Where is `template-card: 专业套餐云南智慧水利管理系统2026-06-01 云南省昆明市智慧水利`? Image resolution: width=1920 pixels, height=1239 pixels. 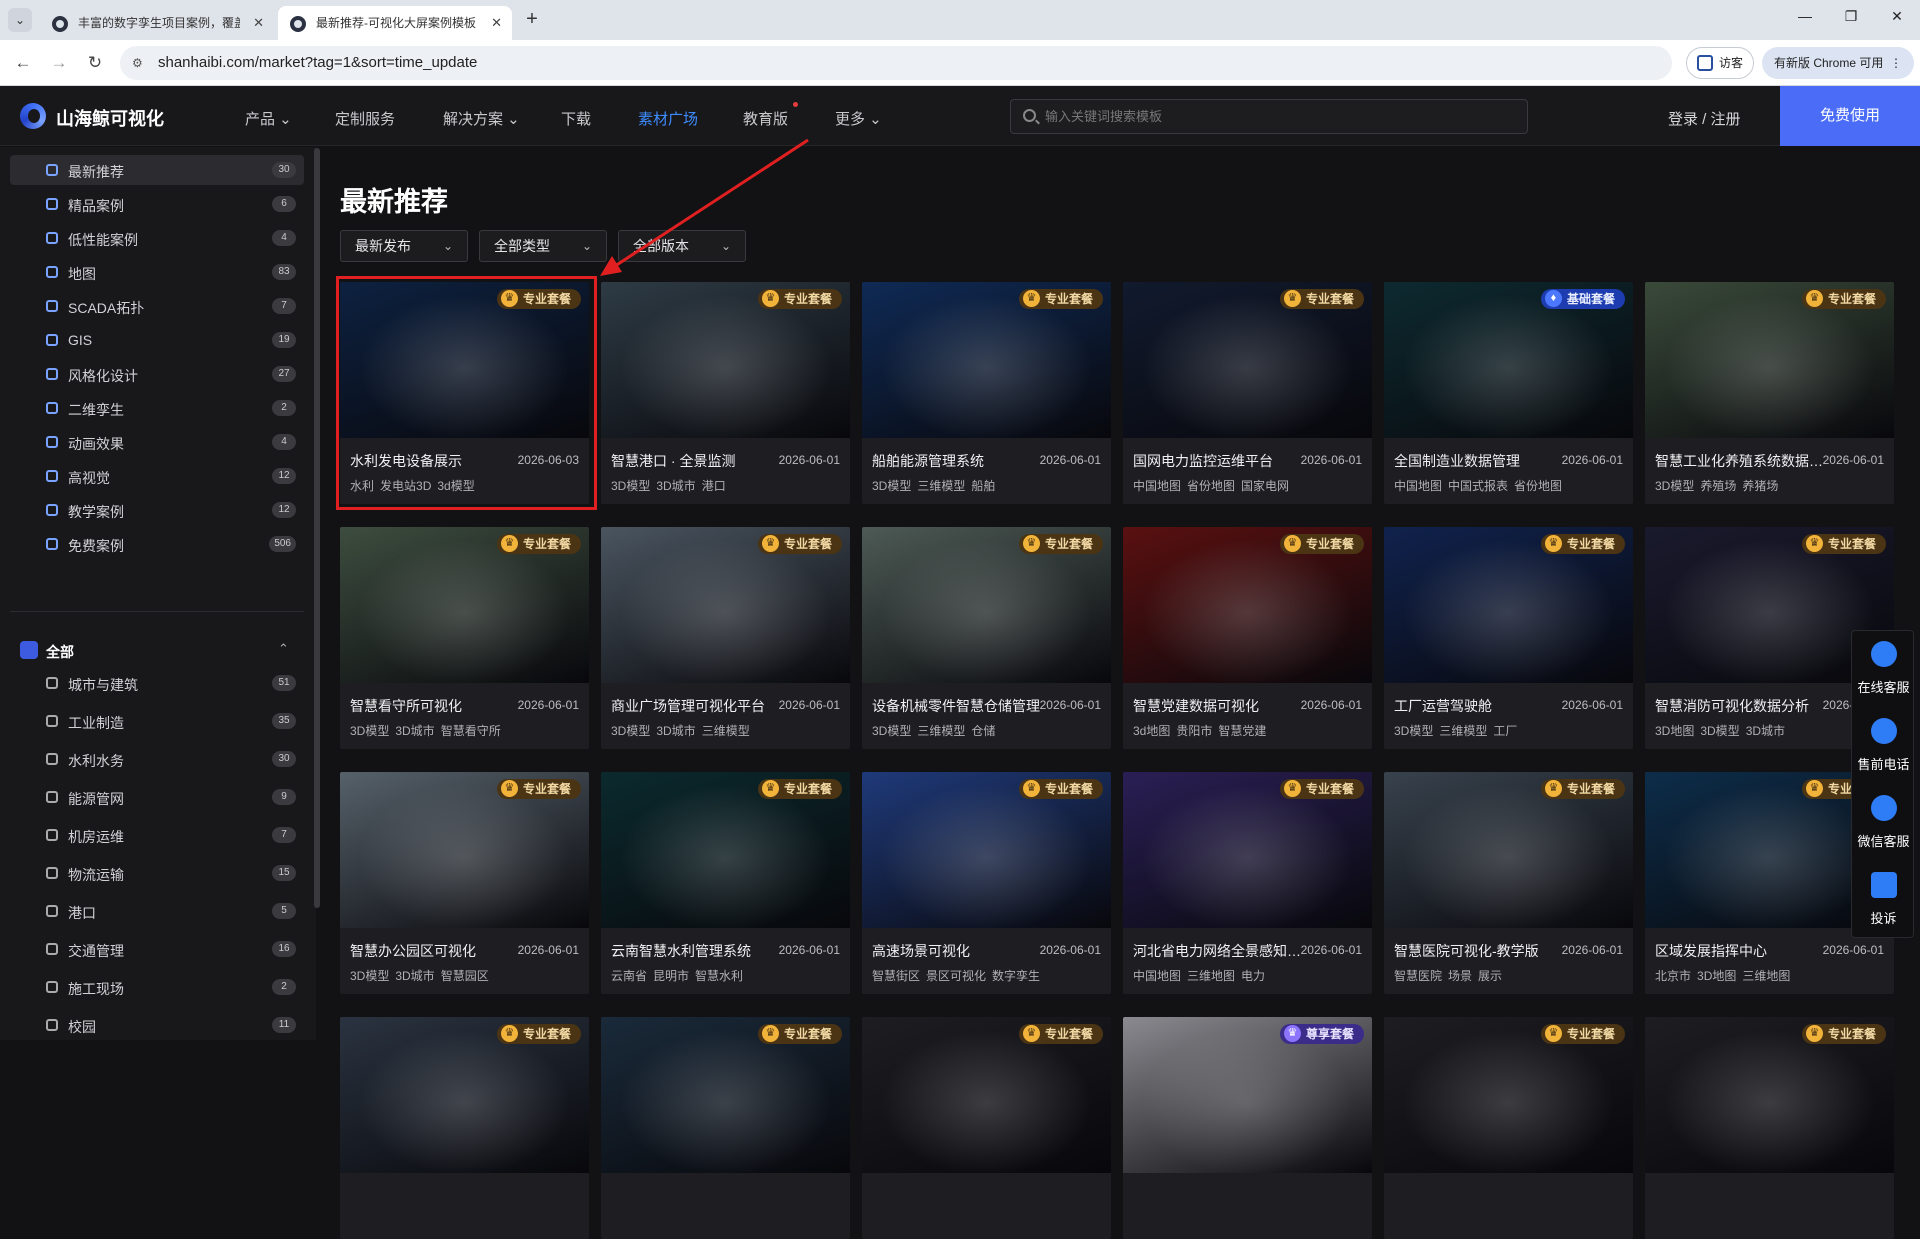 template-card: 专业套餐云南智慧水利管理系统2026-06-01 云南省昆明市智慧水利 is located at coordinates (725, 883).